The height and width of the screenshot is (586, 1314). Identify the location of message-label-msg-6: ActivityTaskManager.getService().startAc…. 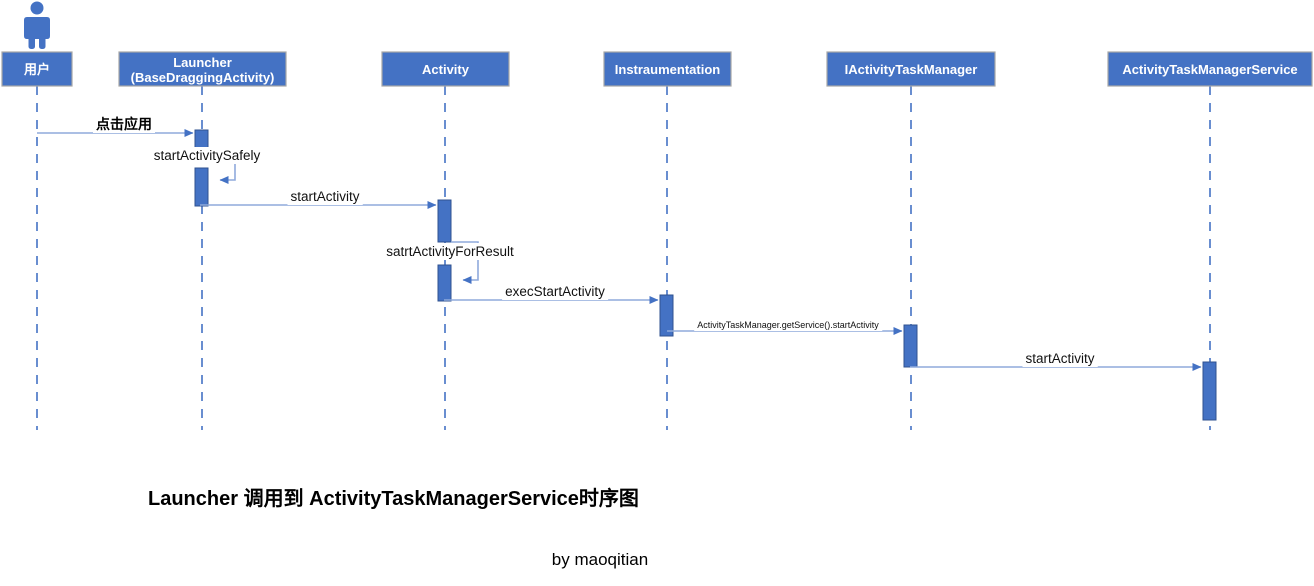
(788, 325).